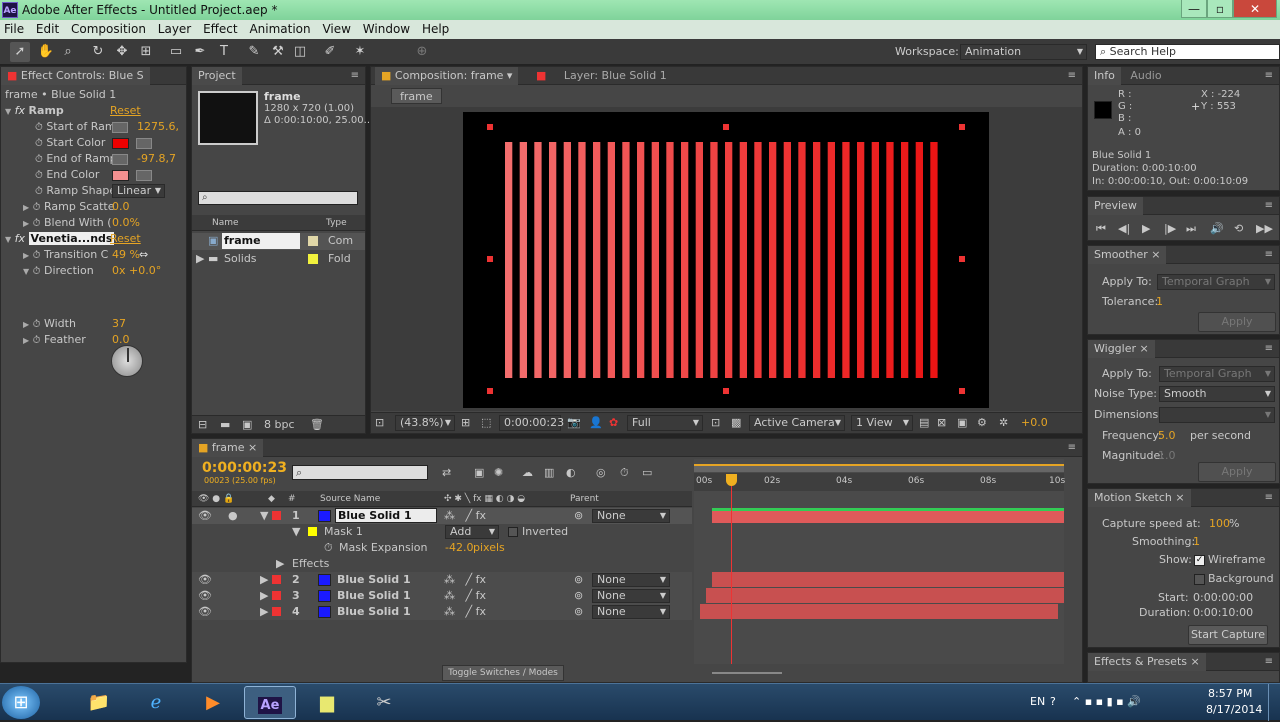  What do you see at coordinates (108, 29) in the screenshot?
I see `menu-composition: Composition` at bounding box center [108, 29].